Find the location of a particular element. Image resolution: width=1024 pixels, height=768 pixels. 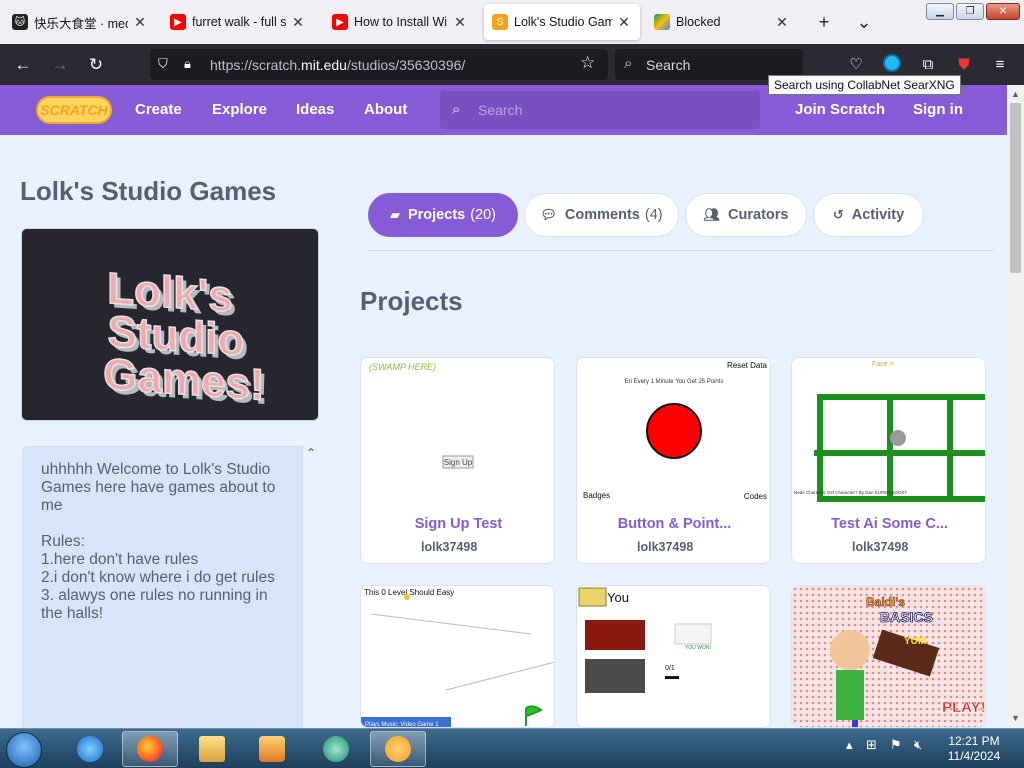

project-card: You YOU WON! 0/1 is located at coordinates (673, 656).